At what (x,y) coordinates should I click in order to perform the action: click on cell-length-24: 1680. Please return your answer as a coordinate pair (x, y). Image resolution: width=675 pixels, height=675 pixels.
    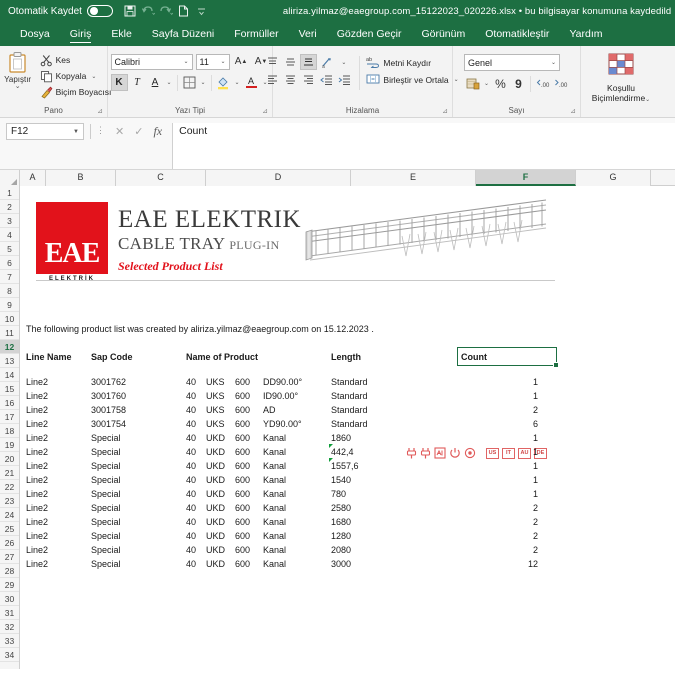
    Looking at the image, I should click on (341, 522).